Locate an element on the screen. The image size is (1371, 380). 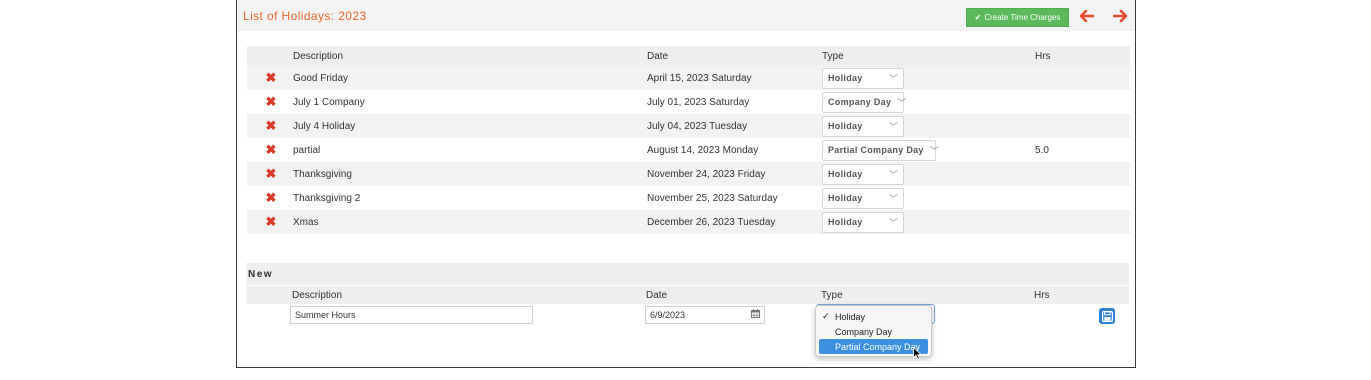
holiday-description: Good Friday is located at coordinates (321, 78).